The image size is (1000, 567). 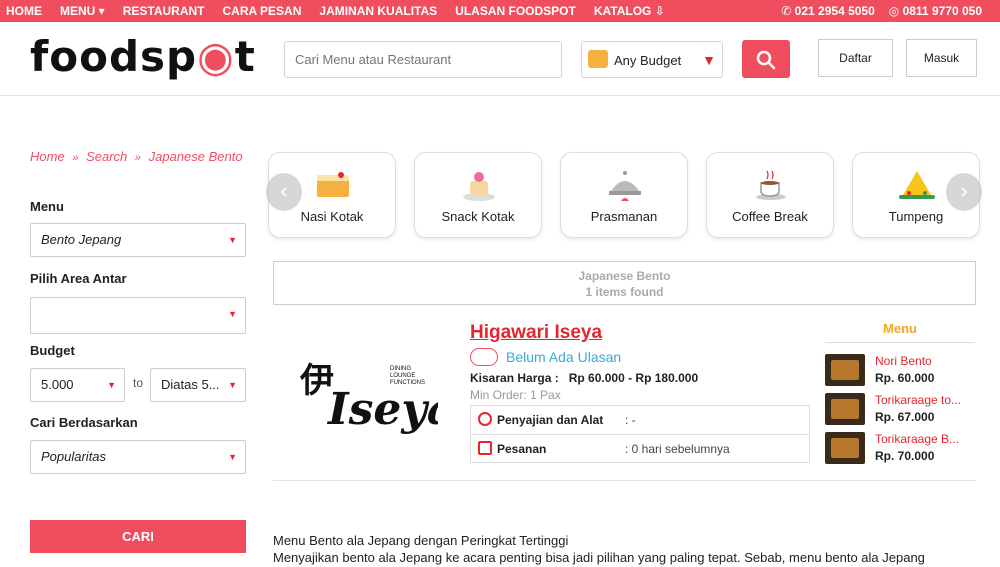 What do you see at coordinates (138, 315) in the screenshot?
I see `area-select: ▼` at bounding box center [138, 315].